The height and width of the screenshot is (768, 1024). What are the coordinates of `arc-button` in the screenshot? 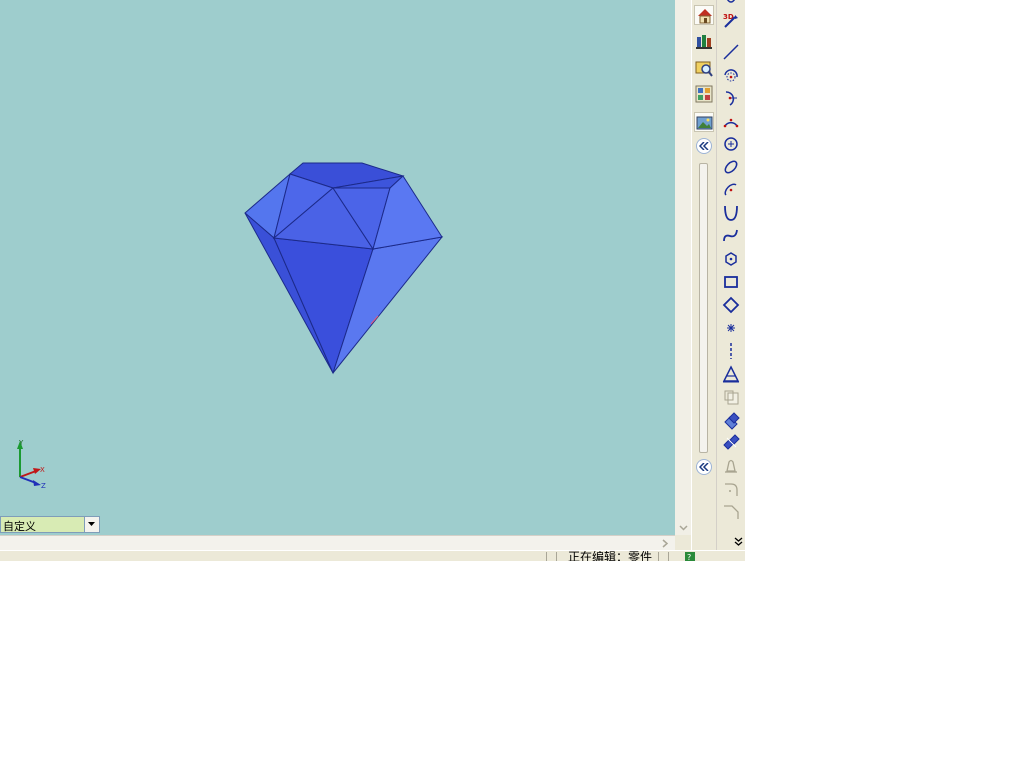 It's located at (731, 98).